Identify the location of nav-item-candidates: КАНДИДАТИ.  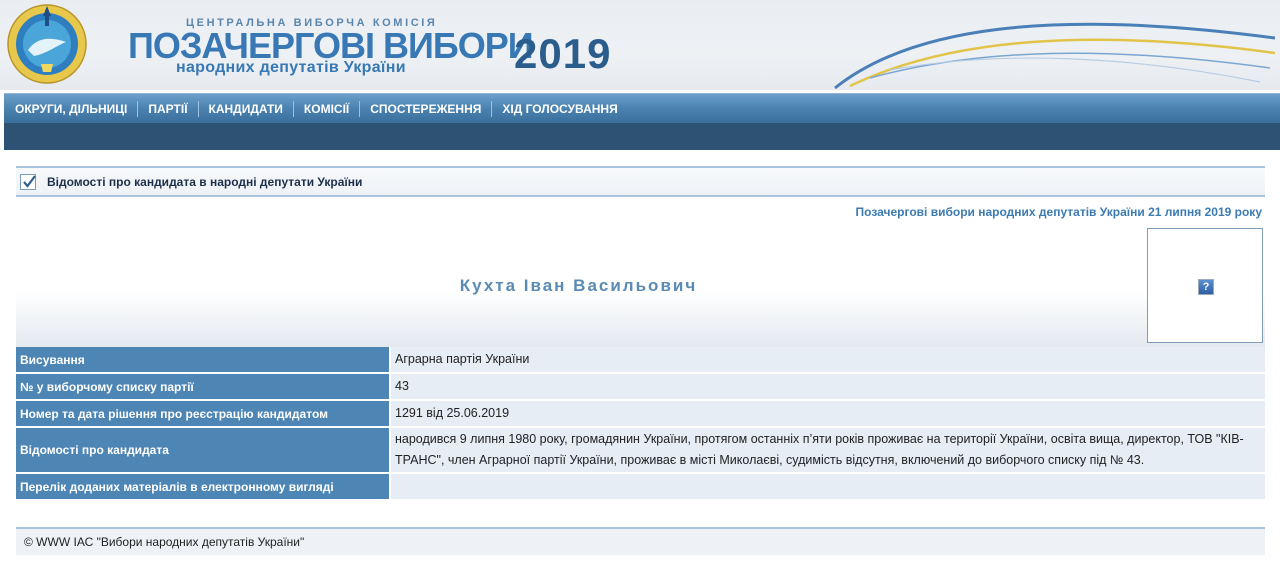
(246, 109).